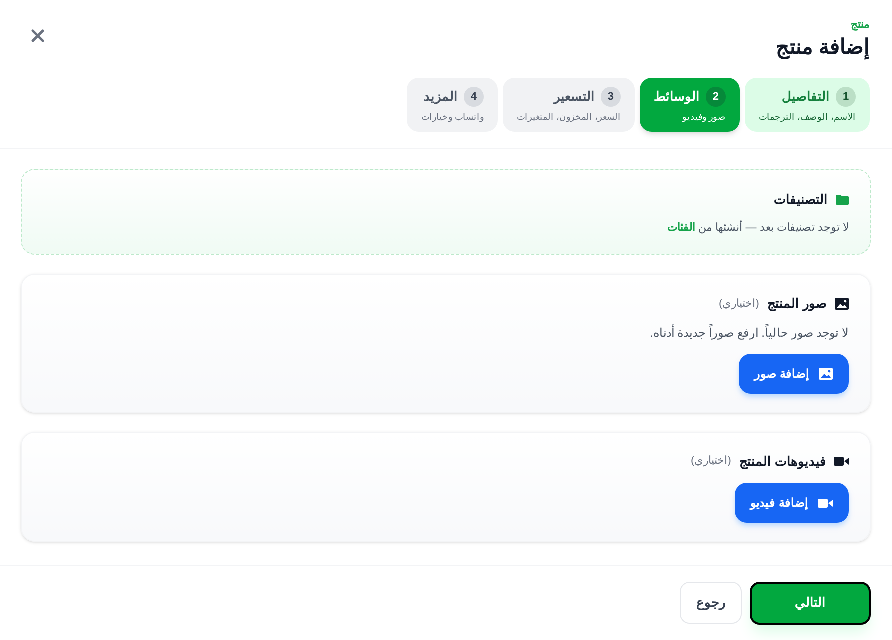 Image resolution: width=892 pixels, height=640 pixels. I want to click on step-subtitle: صور وفيديو, so click(704, 117).